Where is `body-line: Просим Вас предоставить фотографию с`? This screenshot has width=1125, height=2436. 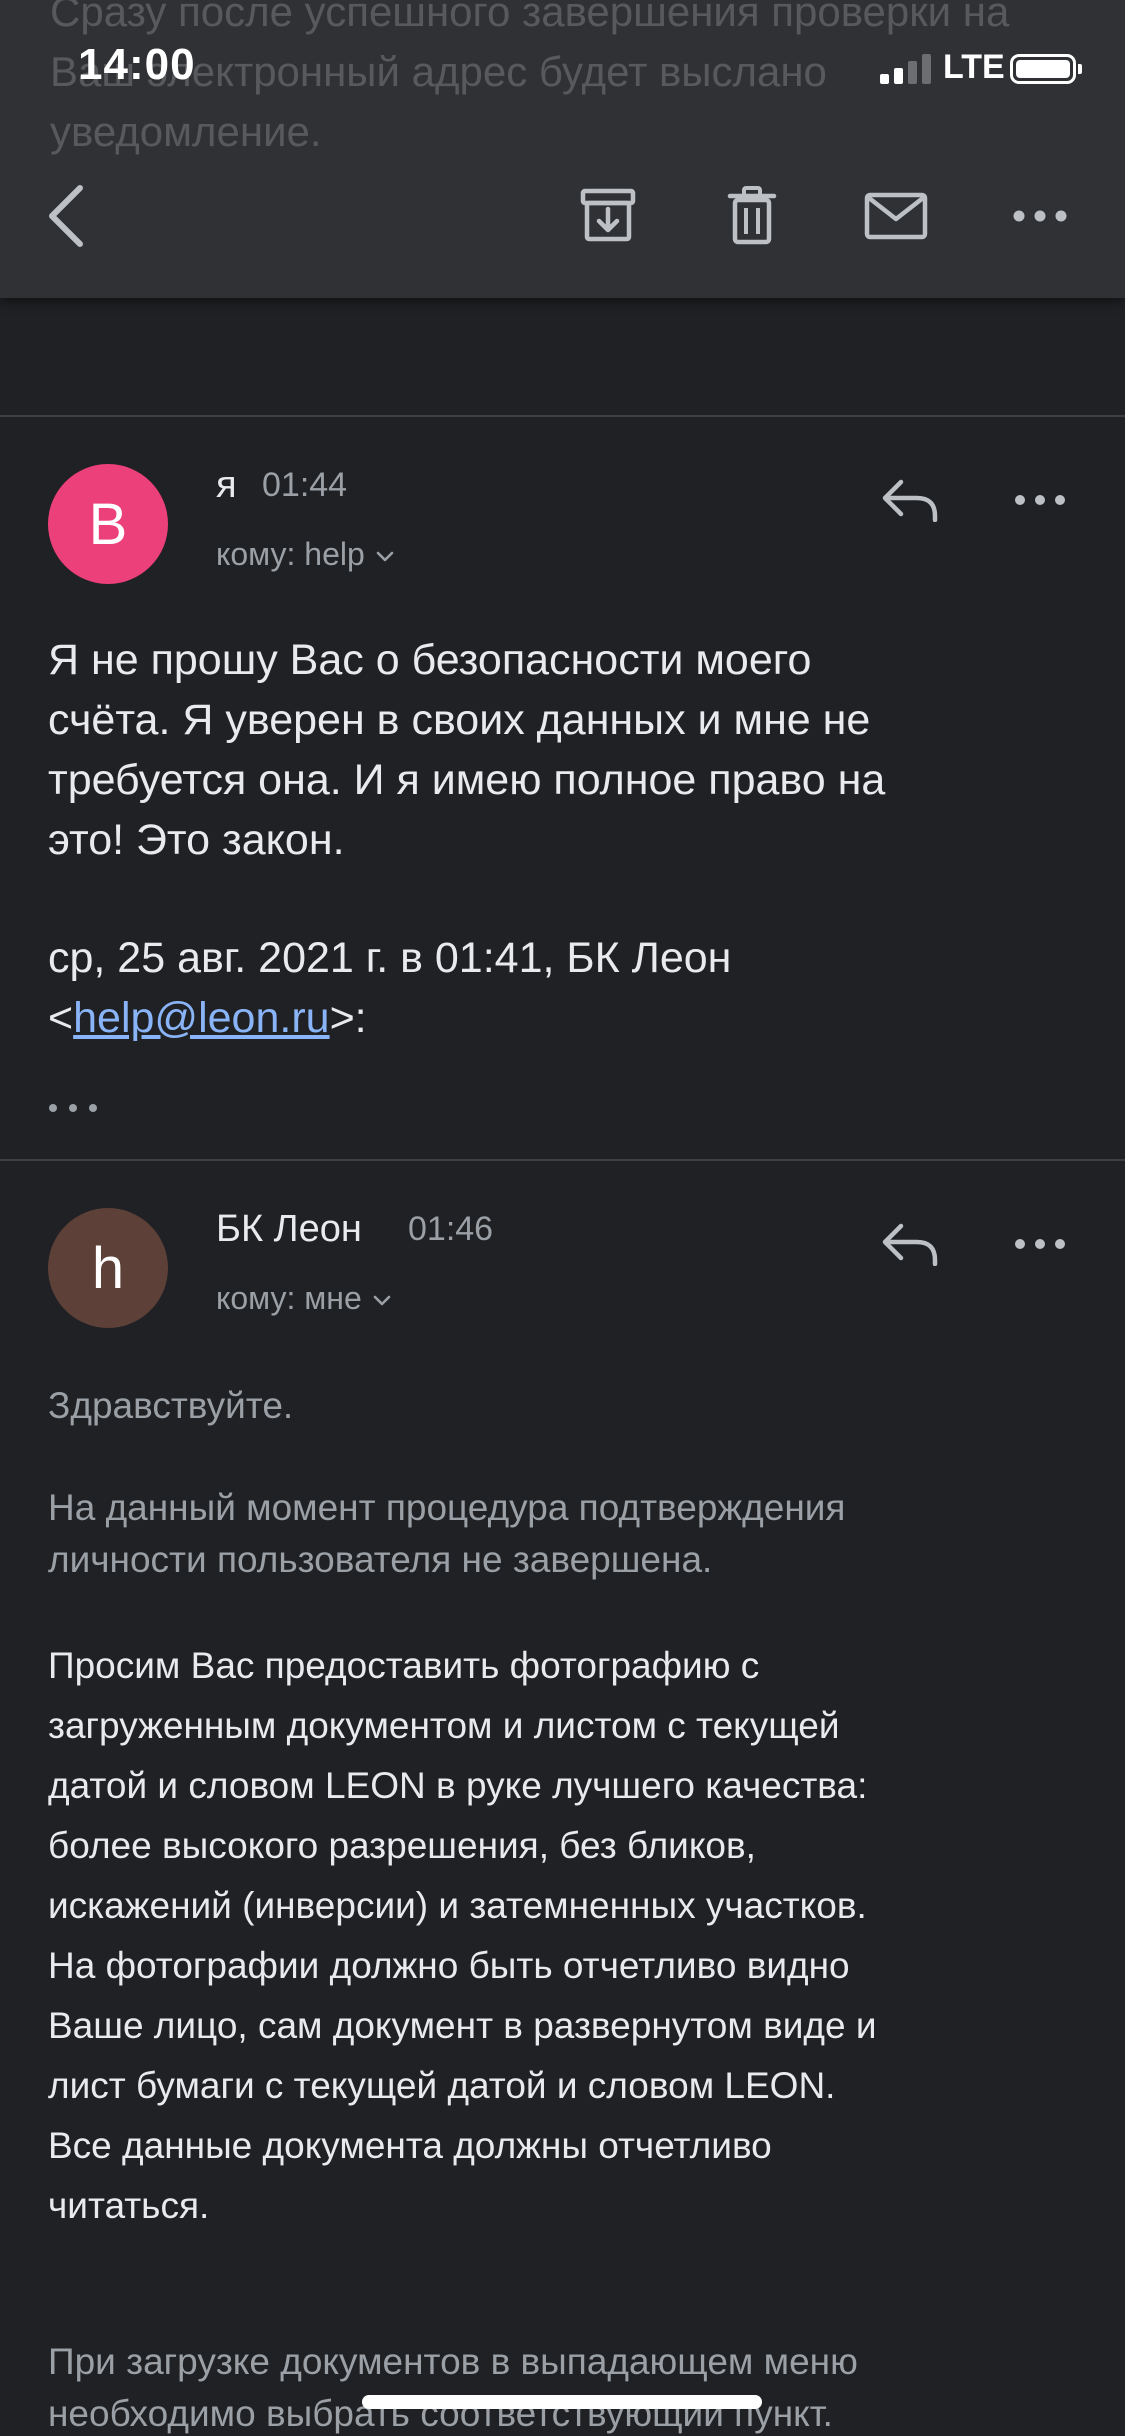
body-line: Просим Вас предоставить фотографию с is located at coordinates (404, 1665).